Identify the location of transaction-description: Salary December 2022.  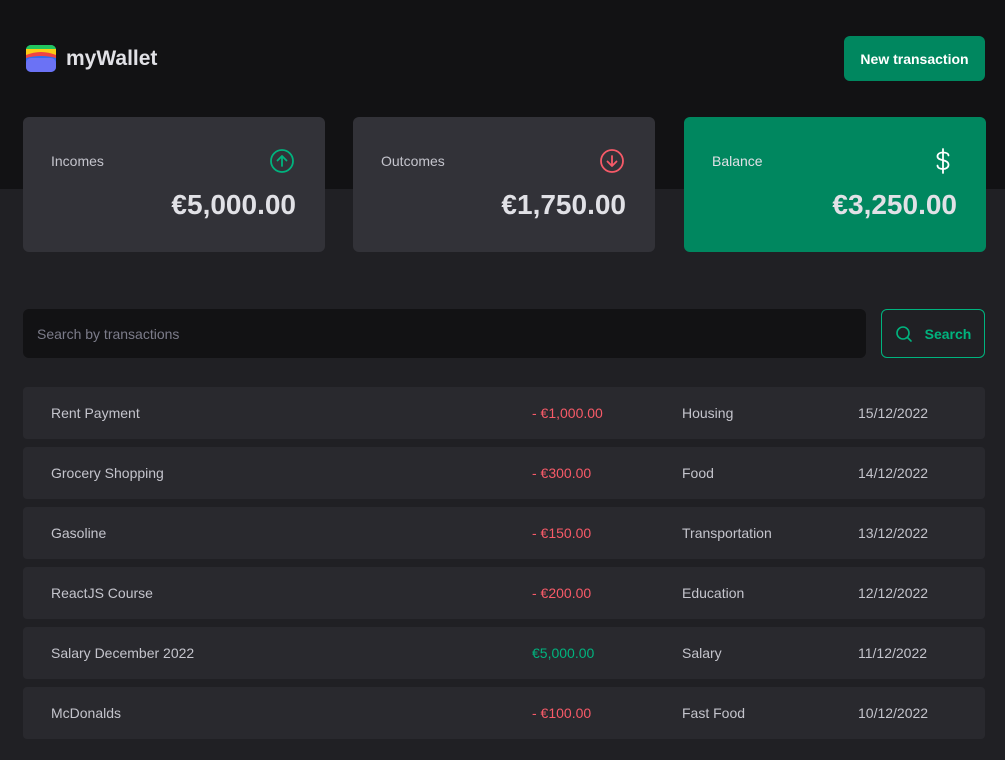
(123, 653).